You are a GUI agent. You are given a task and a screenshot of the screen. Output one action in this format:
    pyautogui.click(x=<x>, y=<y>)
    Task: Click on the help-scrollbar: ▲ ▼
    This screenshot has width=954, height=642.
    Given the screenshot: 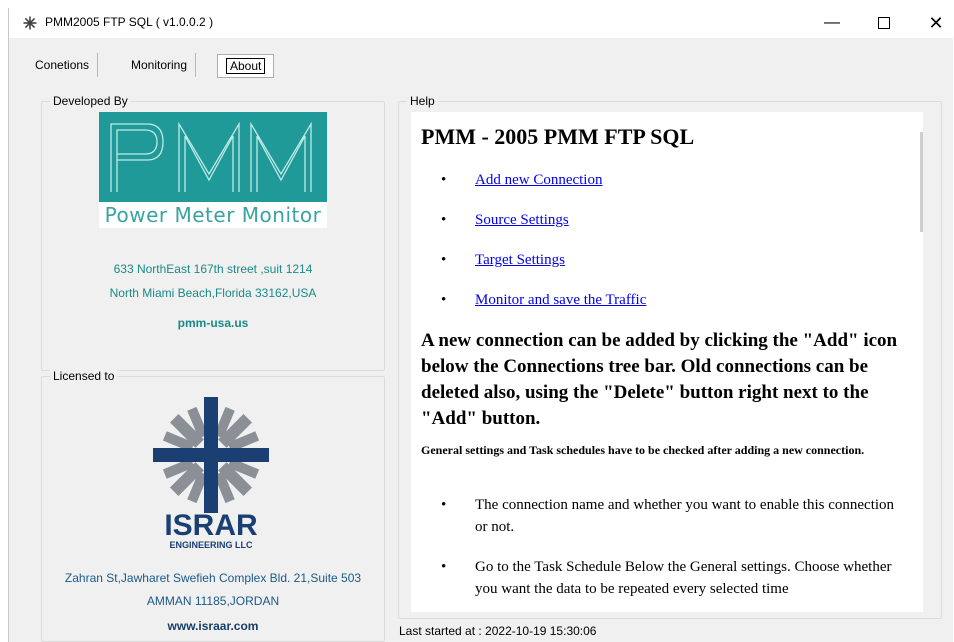 What is the action you would take?
    pyautogui.click(x=920, y=362)
    